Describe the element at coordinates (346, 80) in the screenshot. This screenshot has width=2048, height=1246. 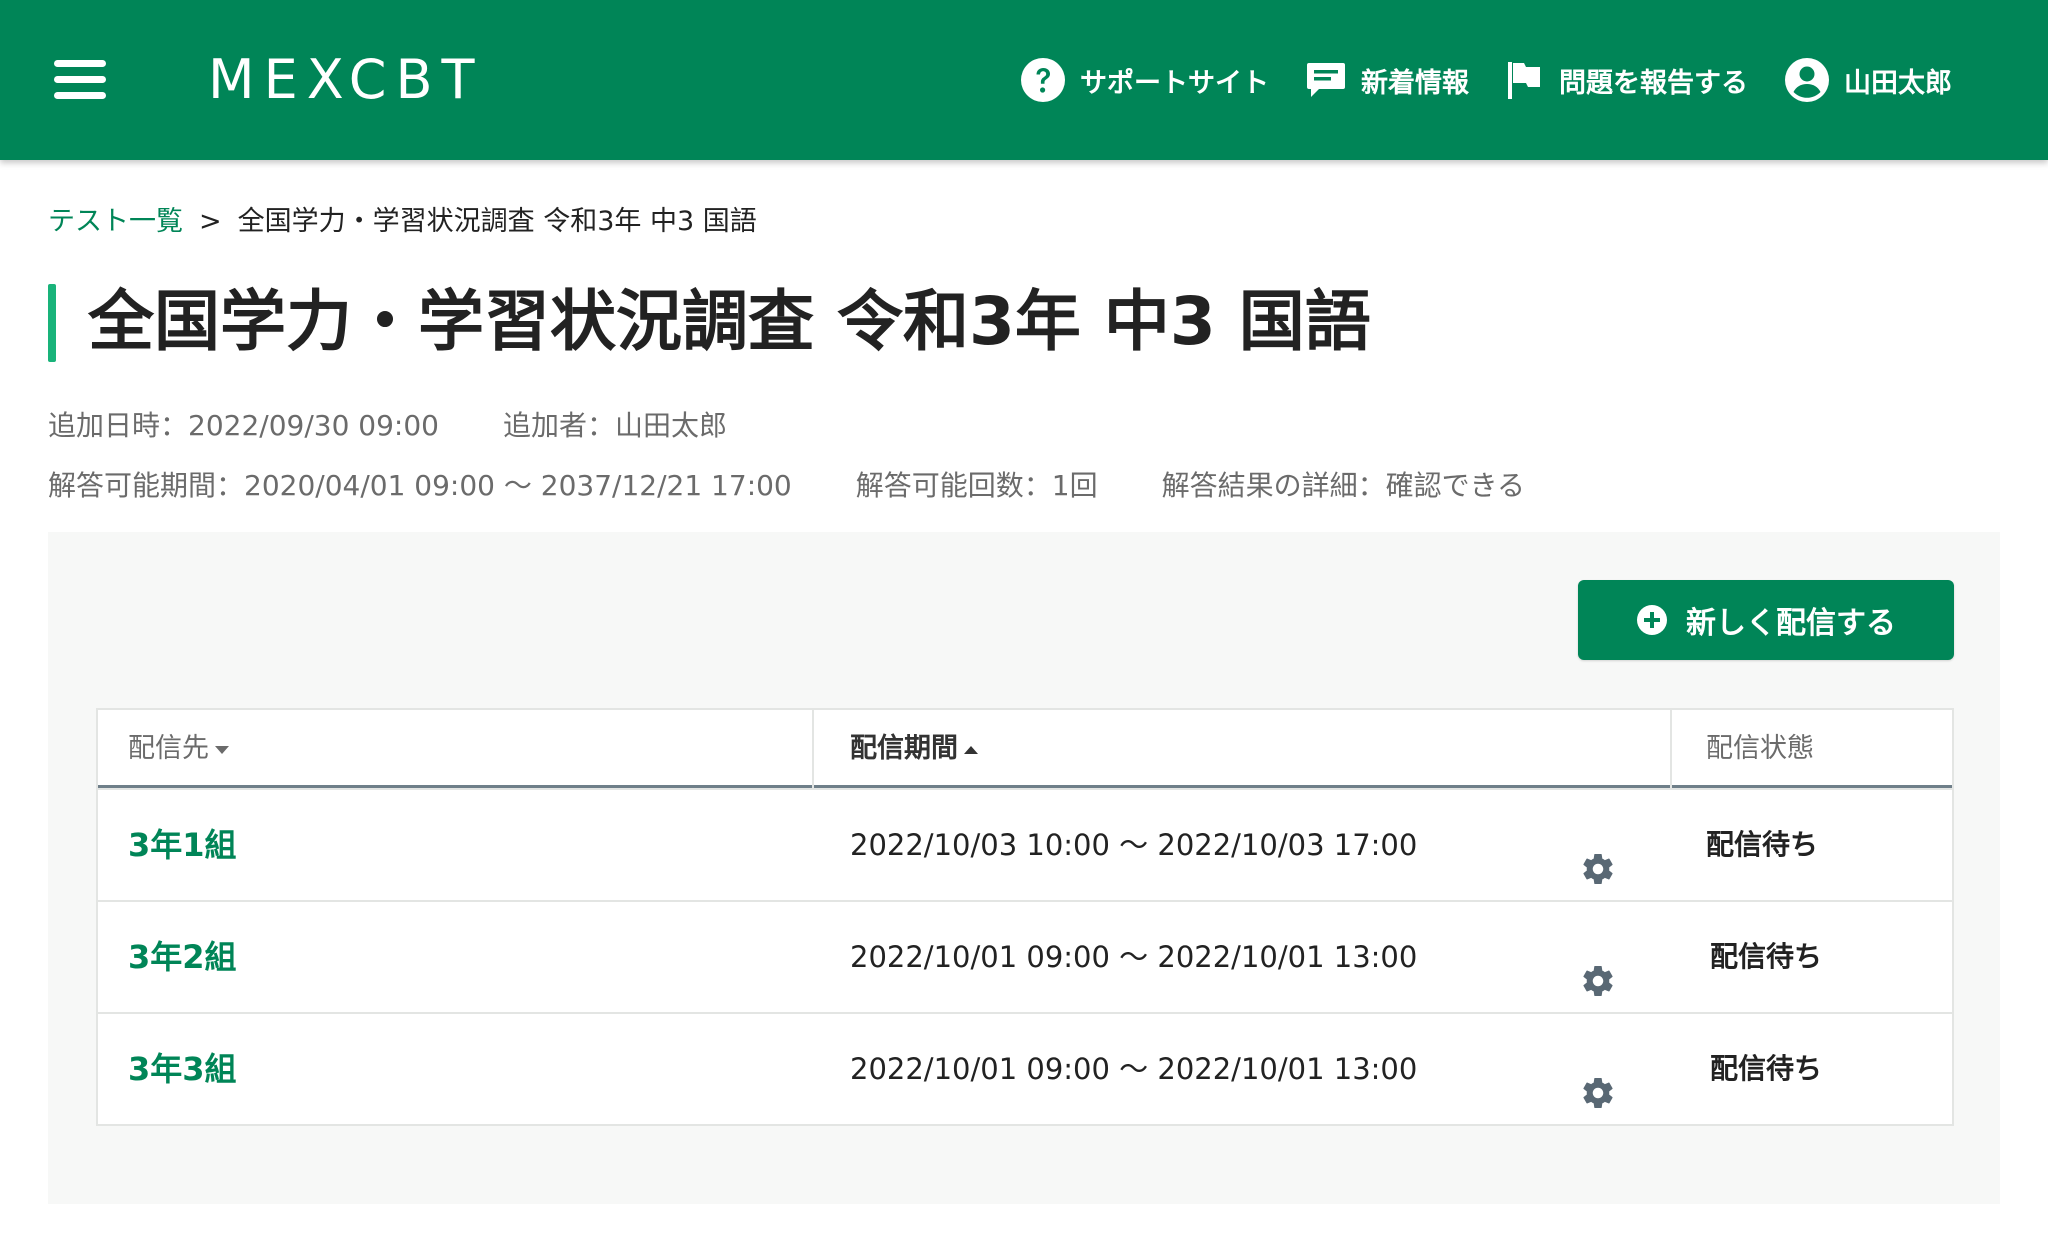
I see `app-logo: MEXCBT` at that location.